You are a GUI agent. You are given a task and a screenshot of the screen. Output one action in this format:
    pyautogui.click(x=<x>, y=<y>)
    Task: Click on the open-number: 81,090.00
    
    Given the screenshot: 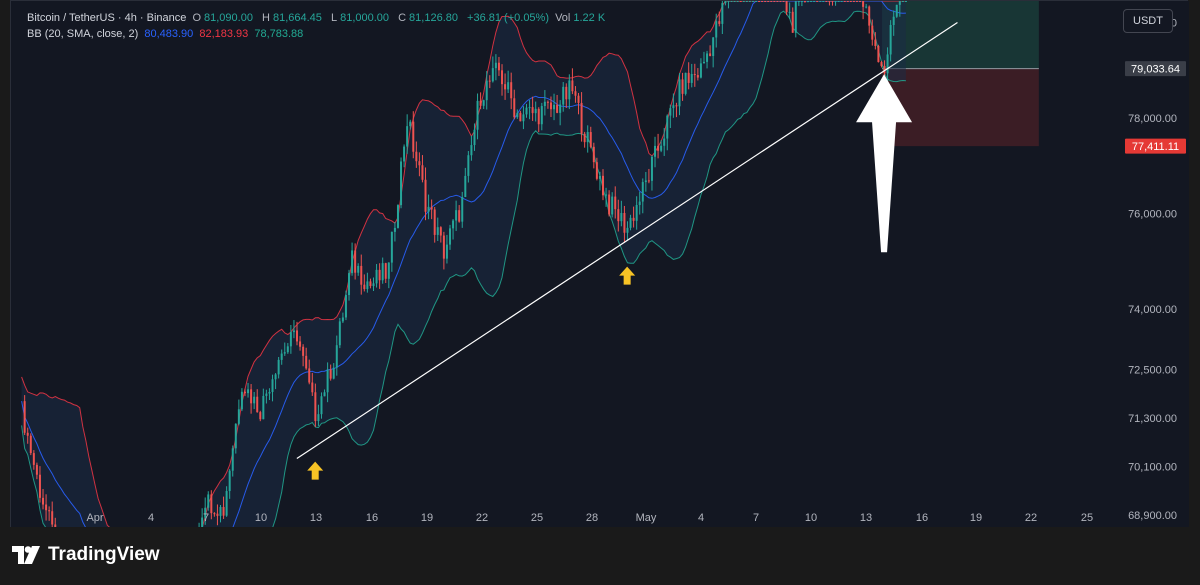 What is the action you would take?
    pyautogui.click(x=228, y=18)
    